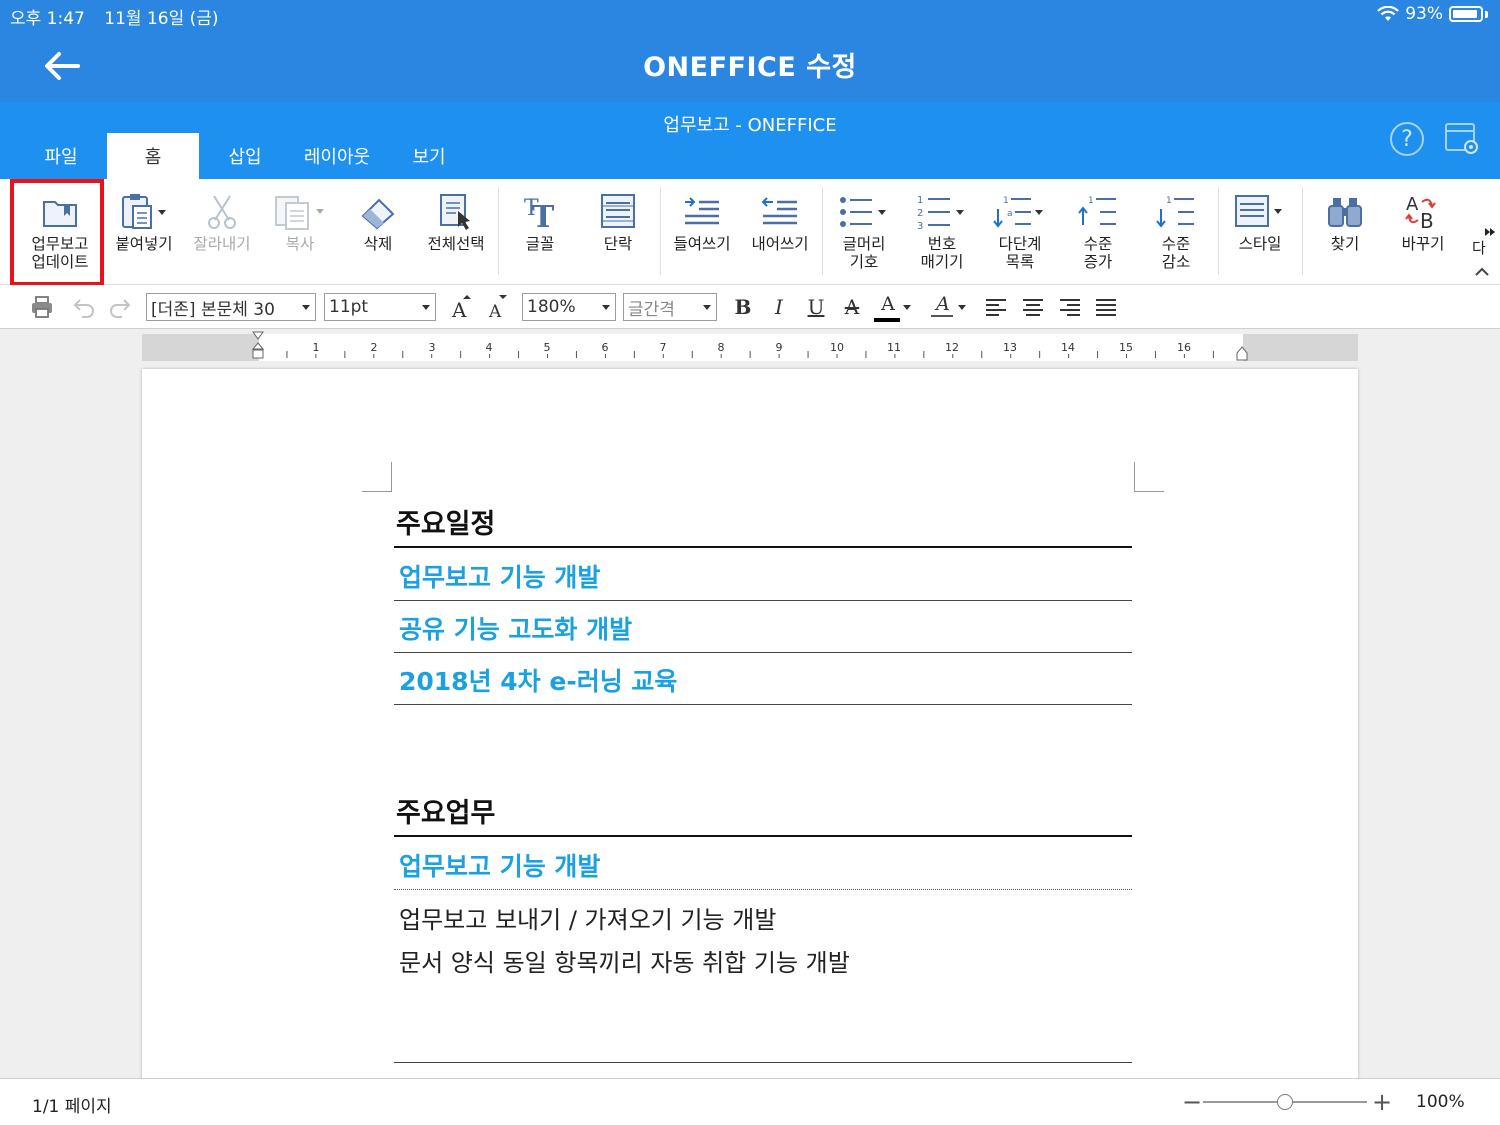 The height and width of the screenshot is (1125, 1500). I want to click on schedule-item: 업무보고 기능 개발, so click(500, 577).